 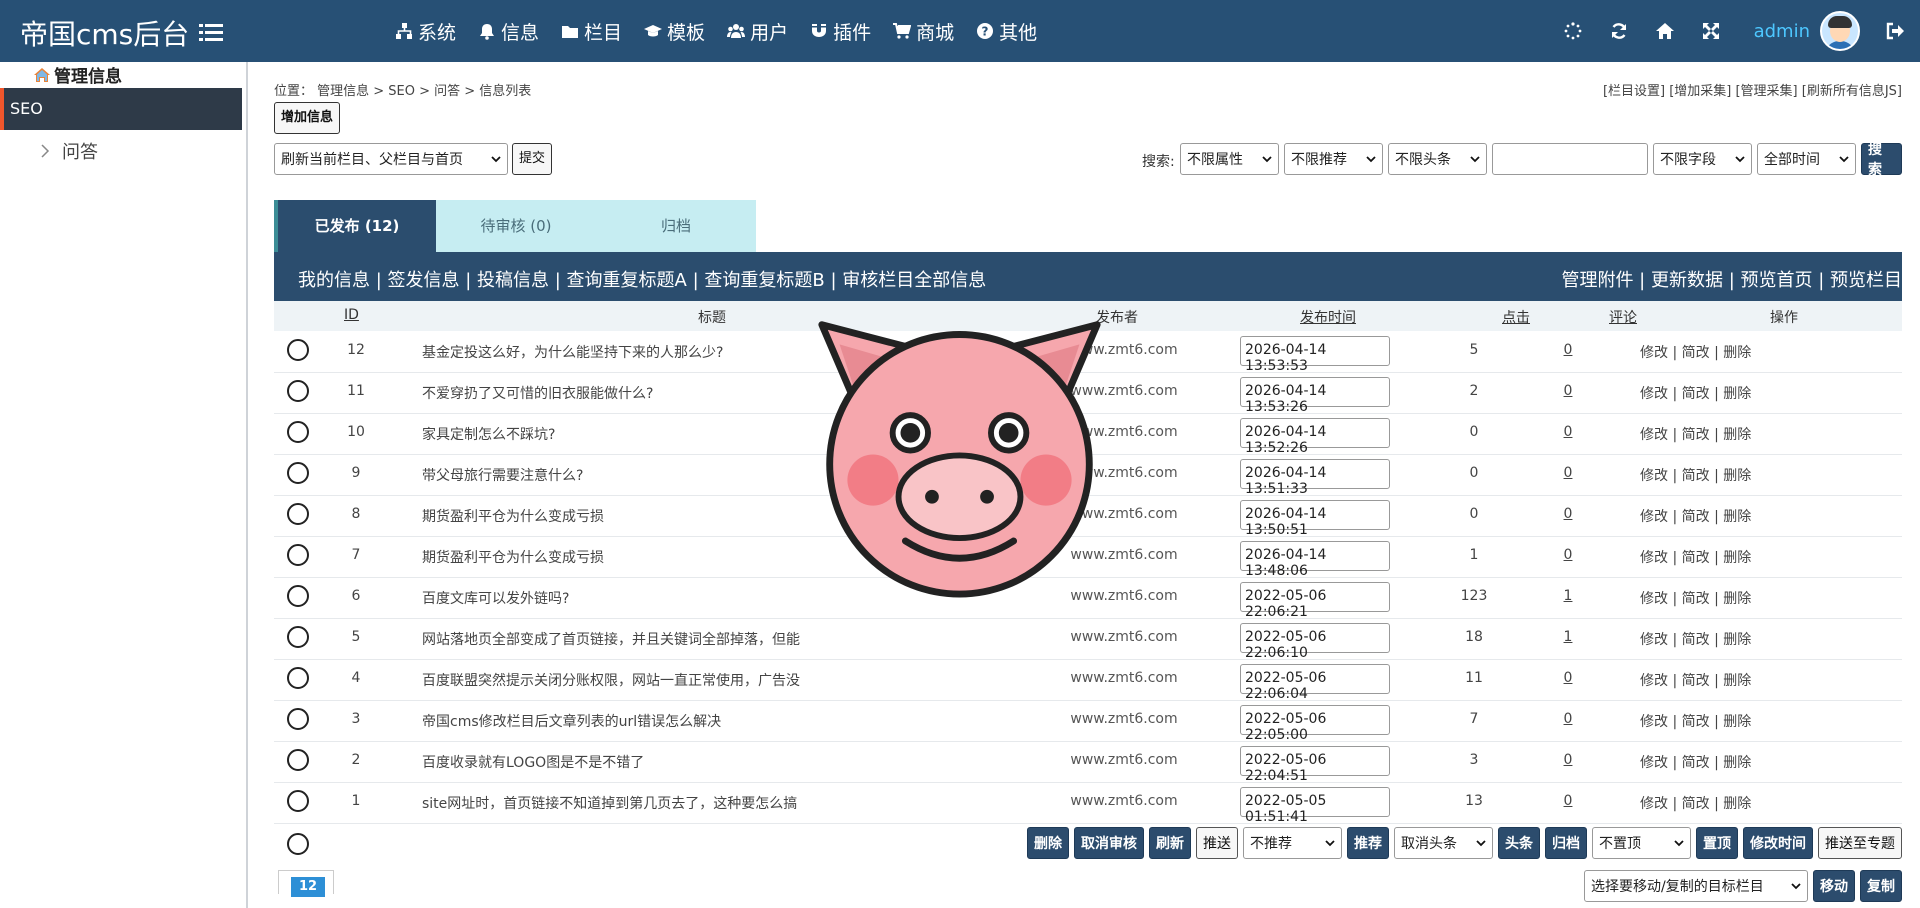 I want to click on link-my-info: 我的信息, so click(x=334, y=280).